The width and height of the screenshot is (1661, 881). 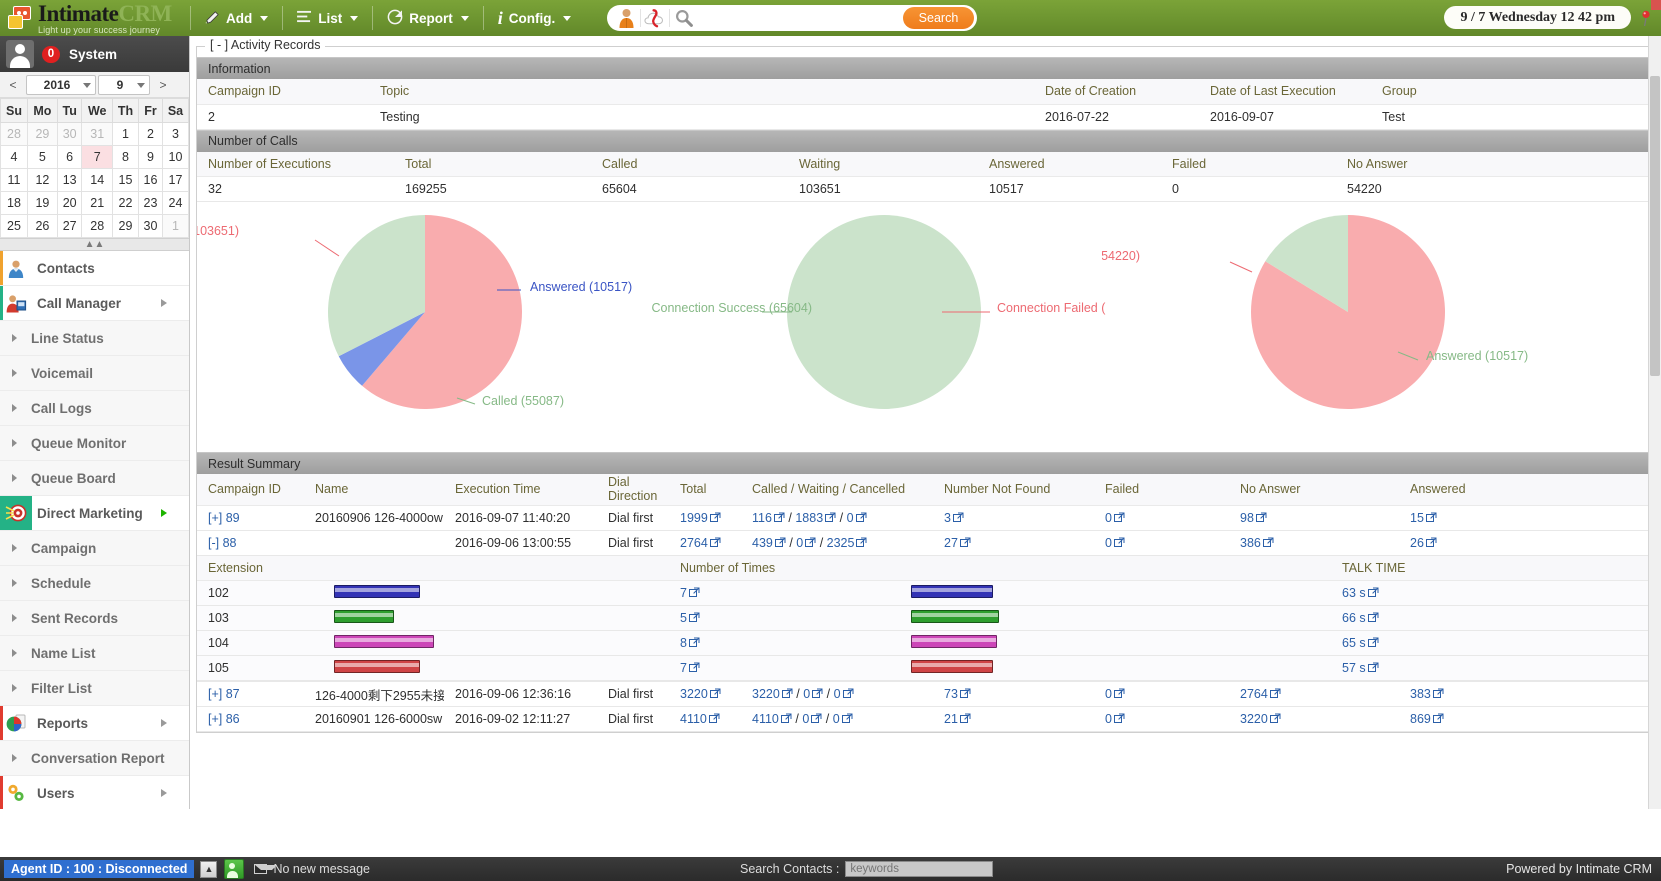 What do you see at coordinates (94, 443) in the screenshot?
I see `sidebar-item-queue-monitor: Queue Monitor` at bounding box center [94, 443].